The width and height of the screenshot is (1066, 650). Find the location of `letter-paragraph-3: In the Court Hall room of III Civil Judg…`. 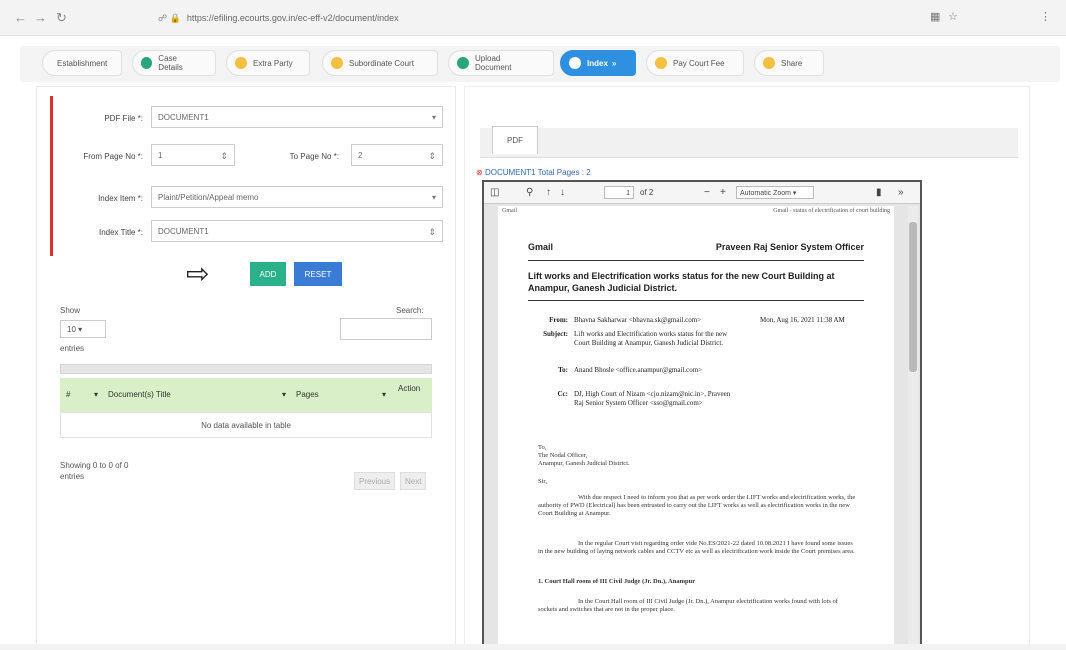

letter-paragraph-3: In the Court Hall room of III Civil Judg… is located at coordinates (688, 605).